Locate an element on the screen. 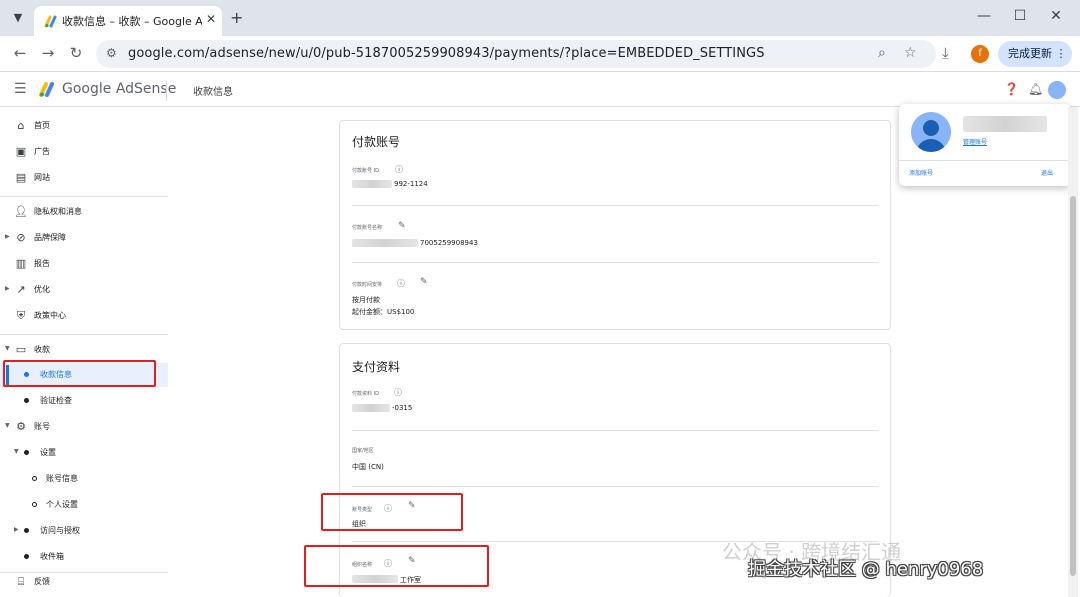 This screenshot has height=597, width=1080. avatar-head-shape is located at coordinates (931, 128).